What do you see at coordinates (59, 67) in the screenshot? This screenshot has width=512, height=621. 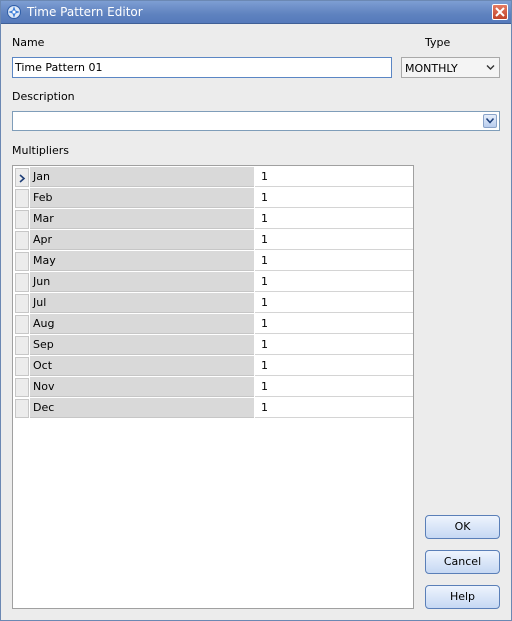 I see `name-field-value: Time Pattern 01` at bounding box center [59, 67].